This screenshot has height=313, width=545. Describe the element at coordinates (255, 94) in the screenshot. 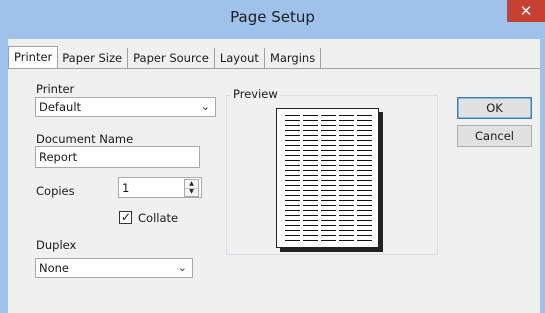

I see `preview-label: Preview` at that location.